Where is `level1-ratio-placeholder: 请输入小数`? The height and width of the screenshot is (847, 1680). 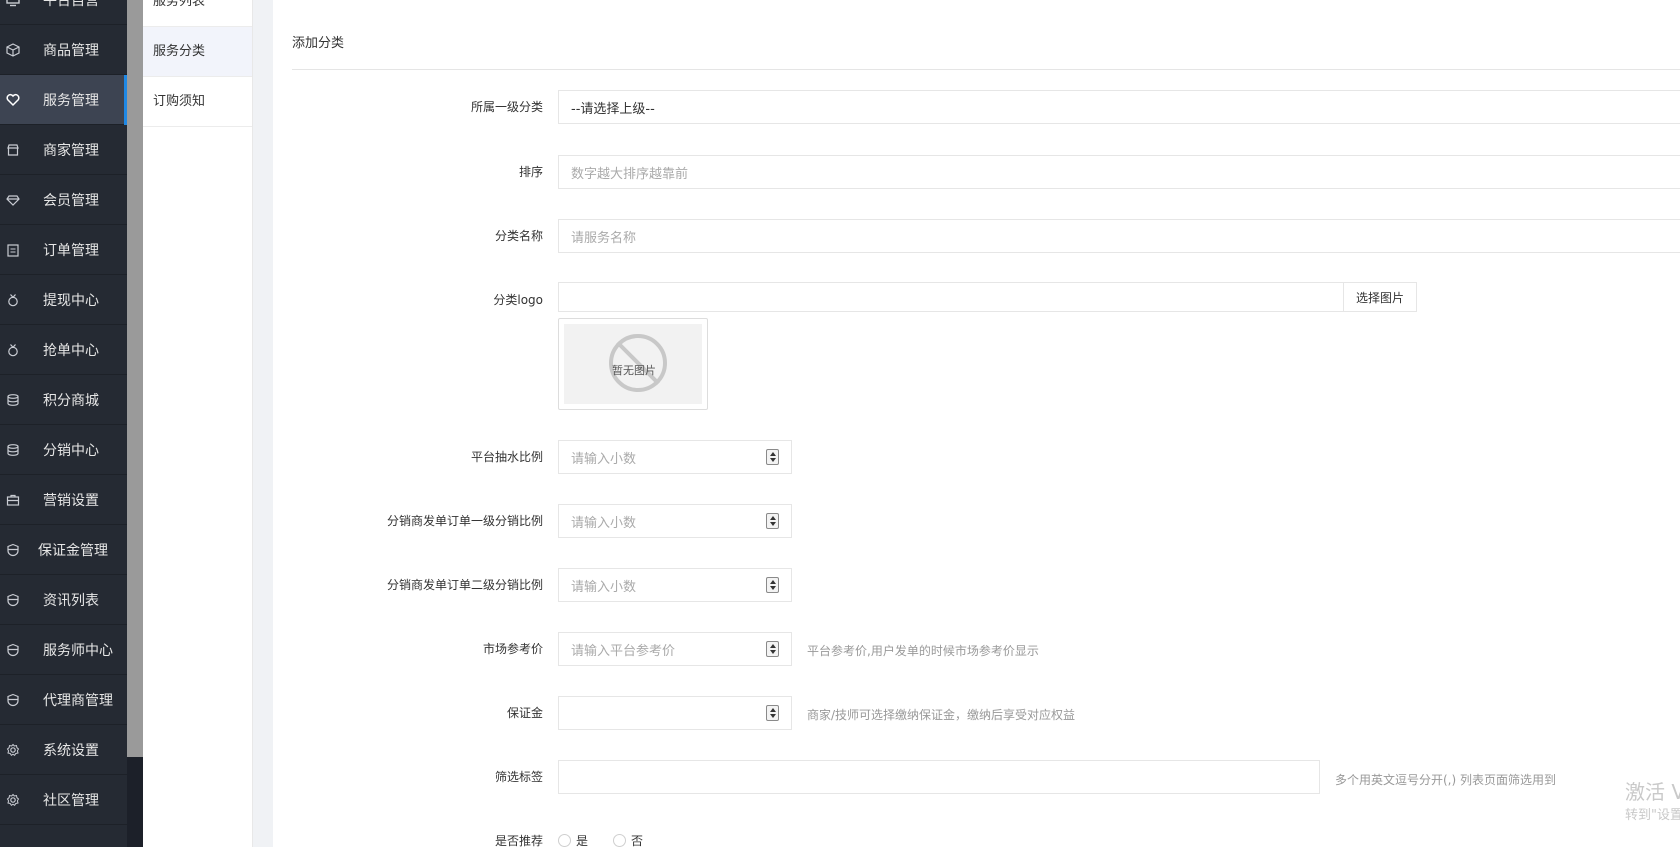
level1-ratio-placeholder: 请输入小数 is located at coordinates (604, 523).